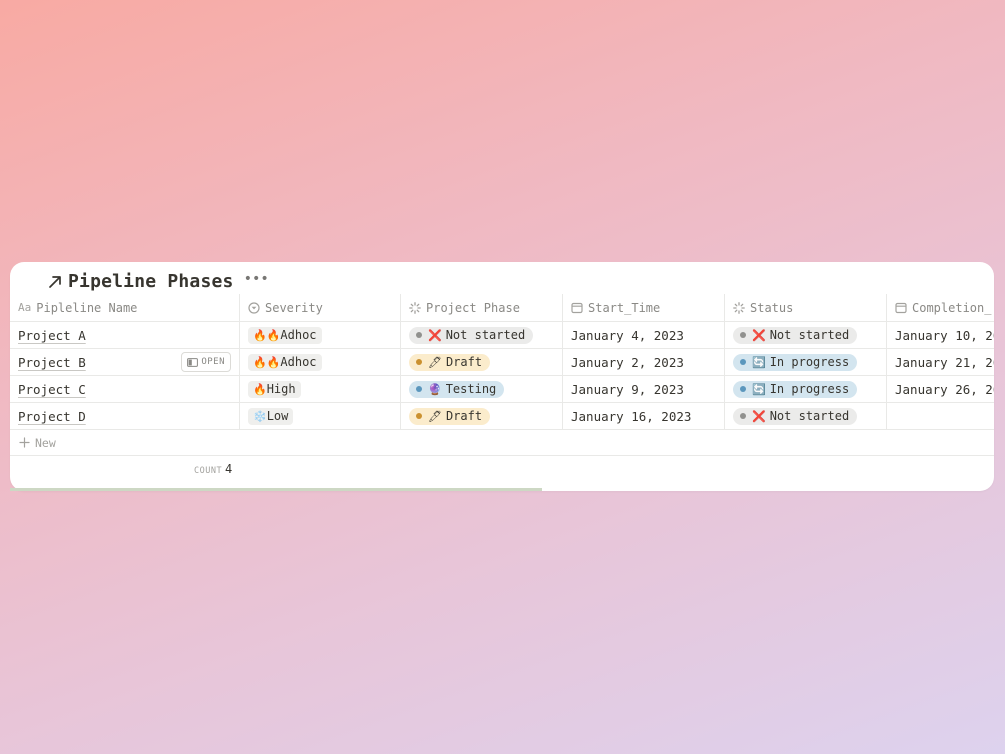 Image resolution: width=1005 pixels, height=754 pixels. What do you see at coordinates (52, 362) in the screenshot?
I see `row-title: Project B` at bounding box center [52, 362].